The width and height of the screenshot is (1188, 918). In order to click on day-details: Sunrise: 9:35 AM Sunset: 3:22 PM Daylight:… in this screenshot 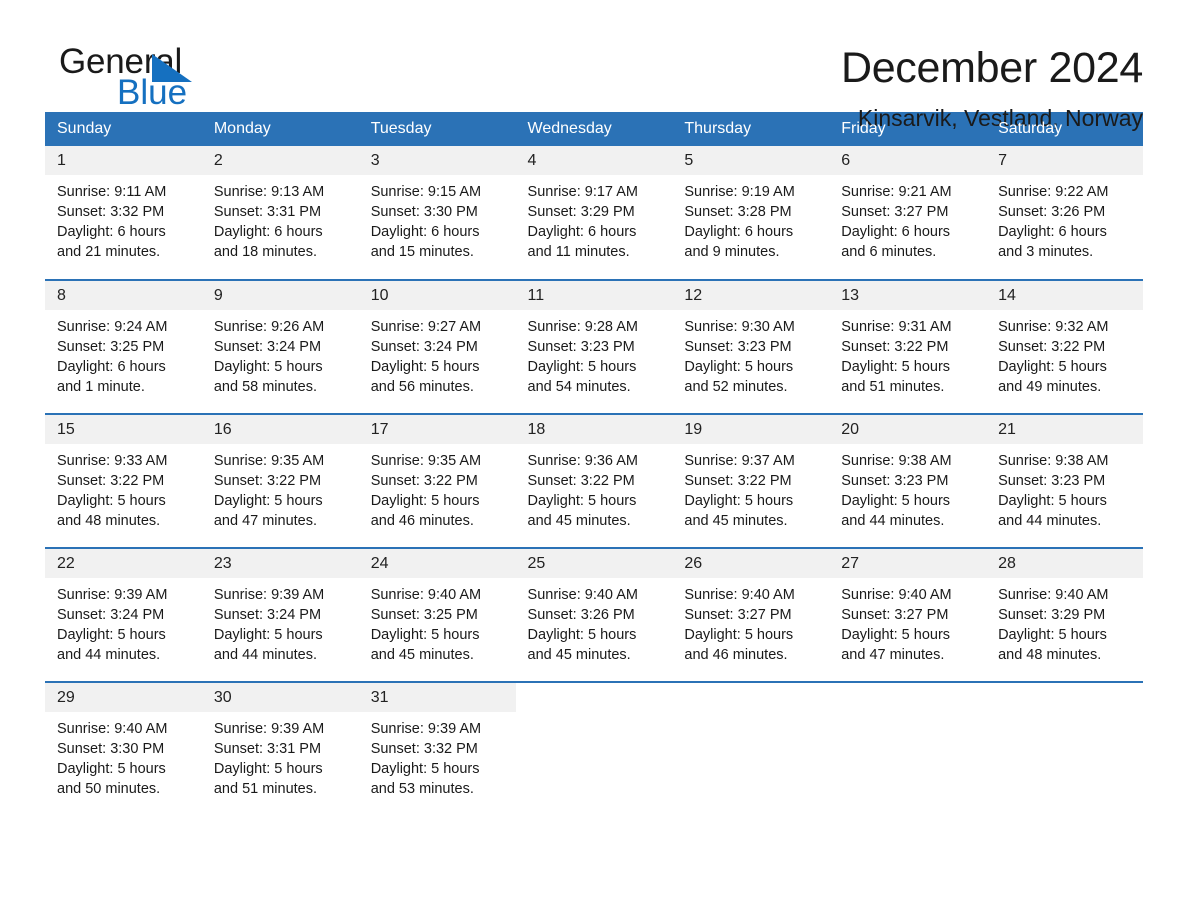, I will do `click(280, 487)`.